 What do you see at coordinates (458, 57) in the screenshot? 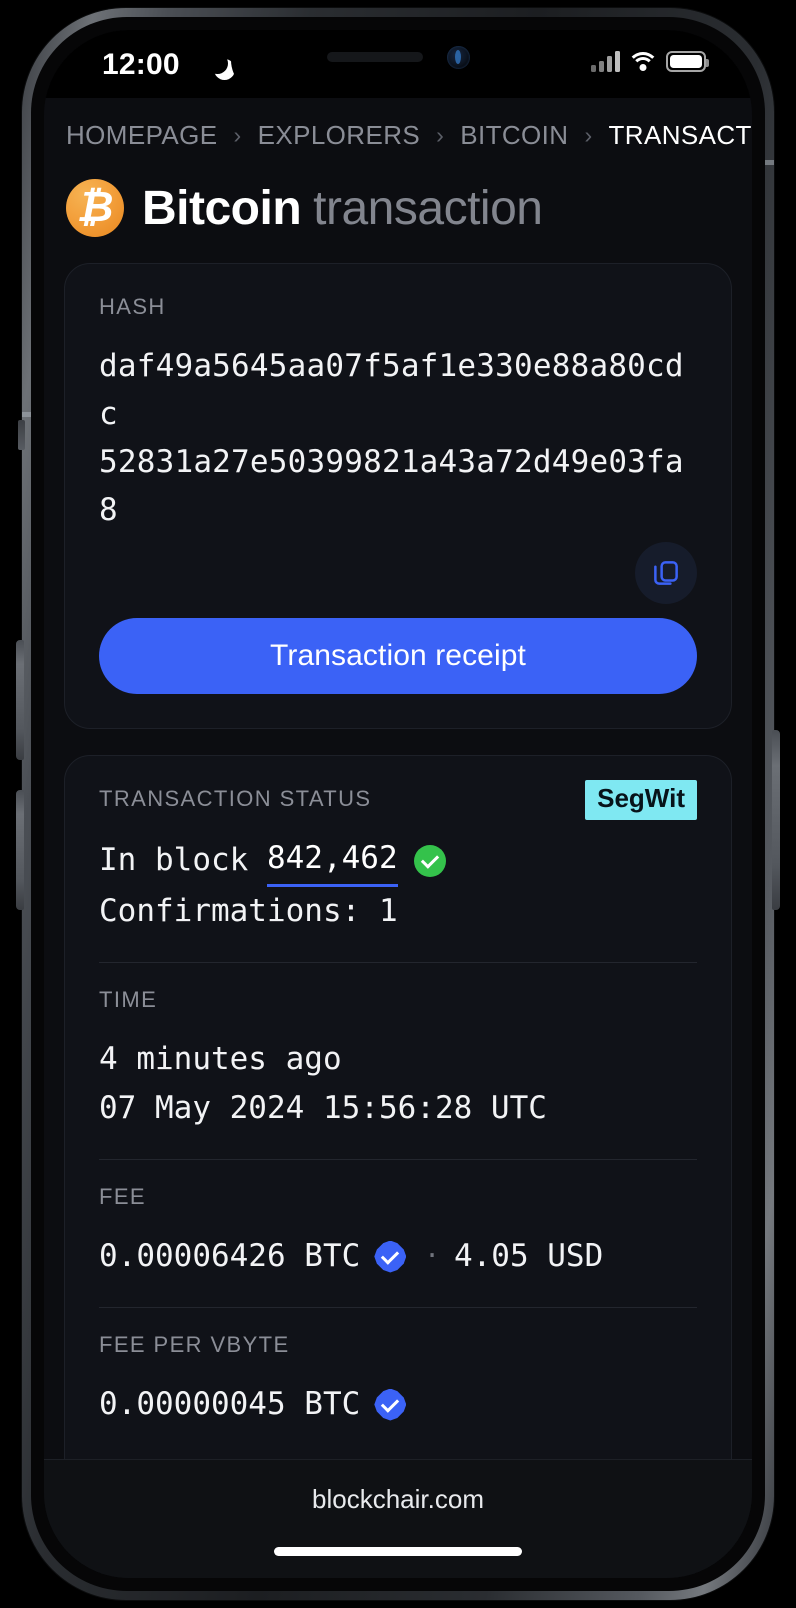
I see `front-camera-icon` at bounding box center [458, 57].